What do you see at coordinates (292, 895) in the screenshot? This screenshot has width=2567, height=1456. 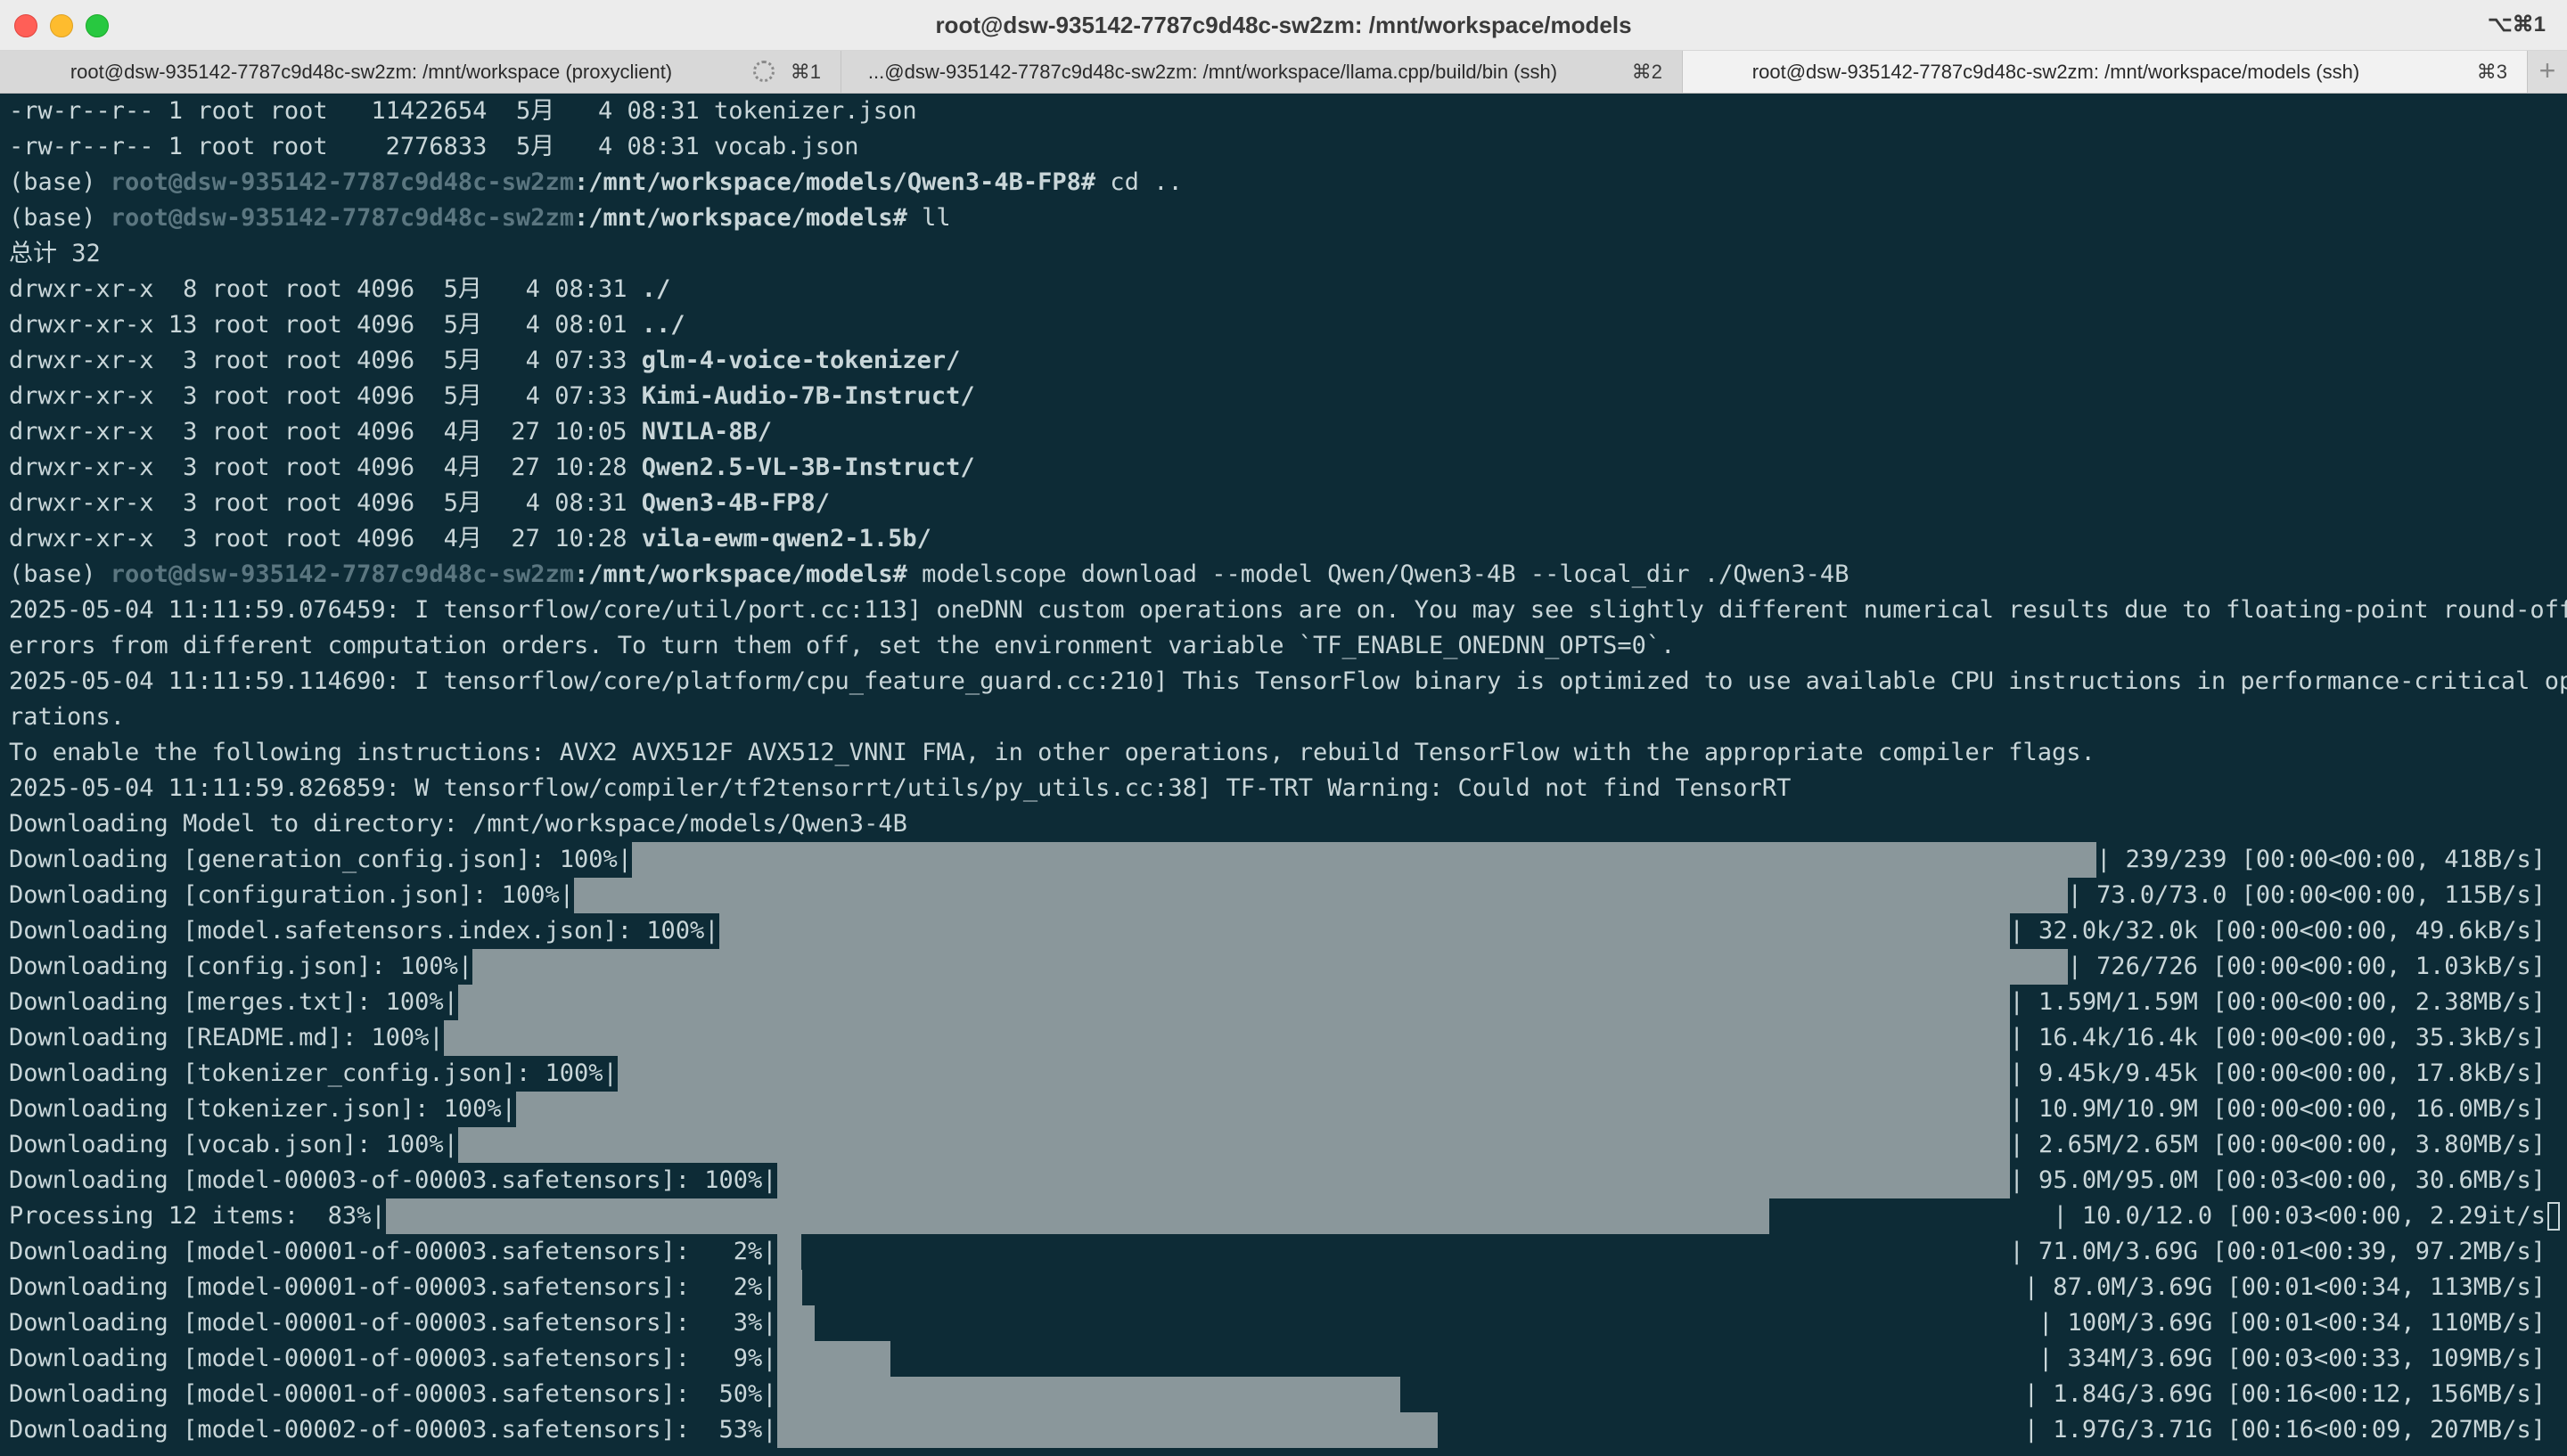 I see `progress-label: Downloading [configuration.json]: 100%|` at bounding box center [292, 895].